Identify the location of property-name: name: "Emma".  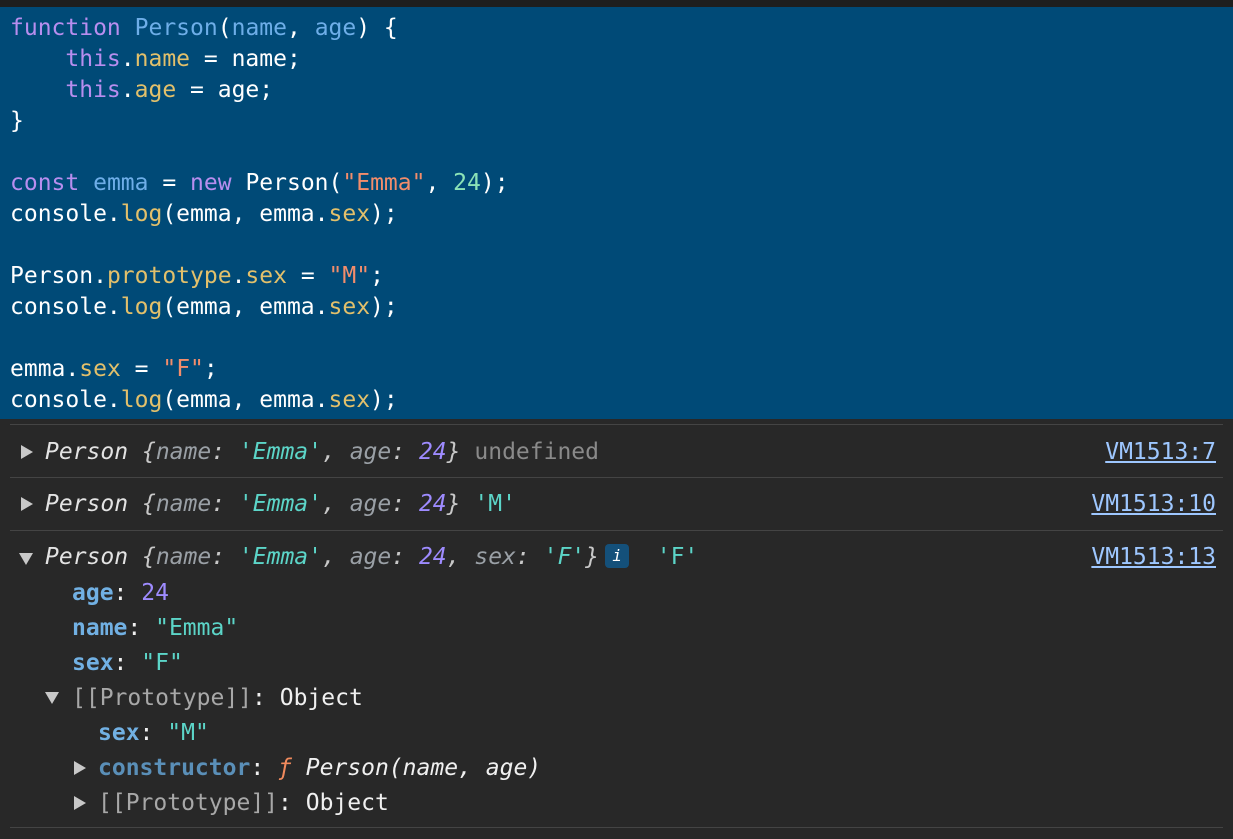
(155, 628).